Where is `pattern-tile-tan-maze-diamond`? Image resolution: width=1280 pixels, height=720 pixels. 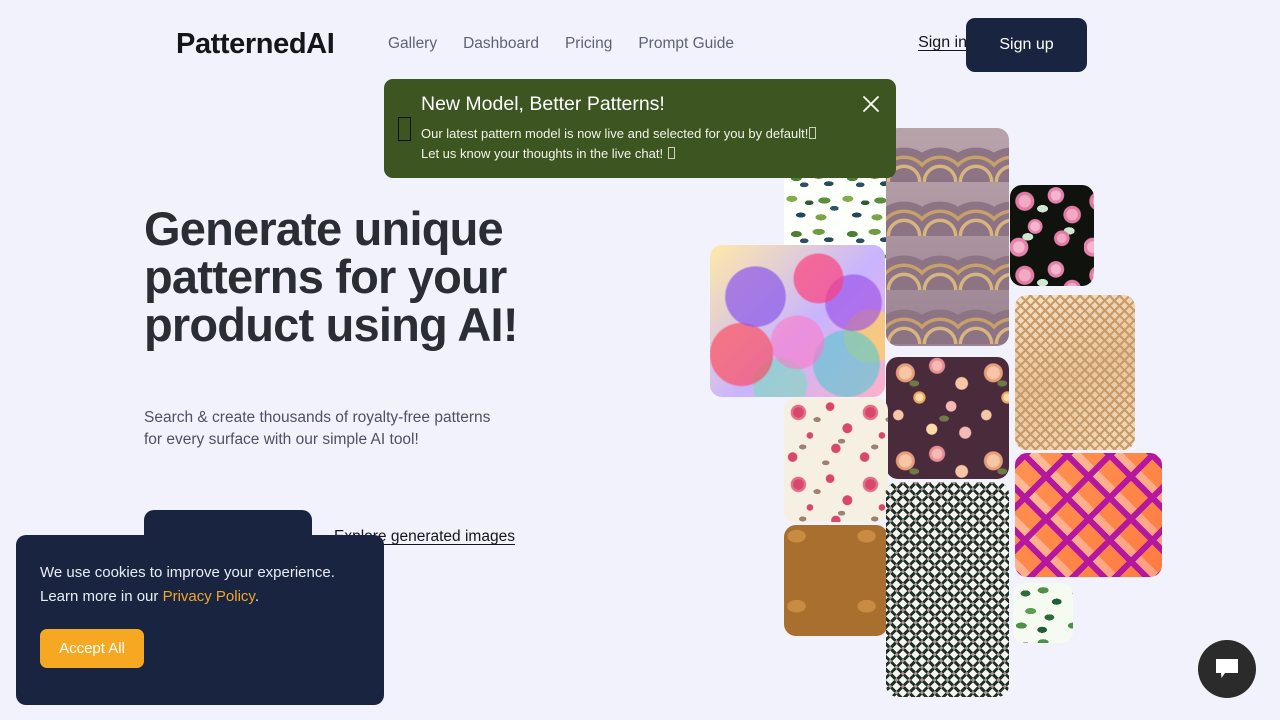 pattern-tile-tan-maze-diamond is located at coordinates (1075, 372).